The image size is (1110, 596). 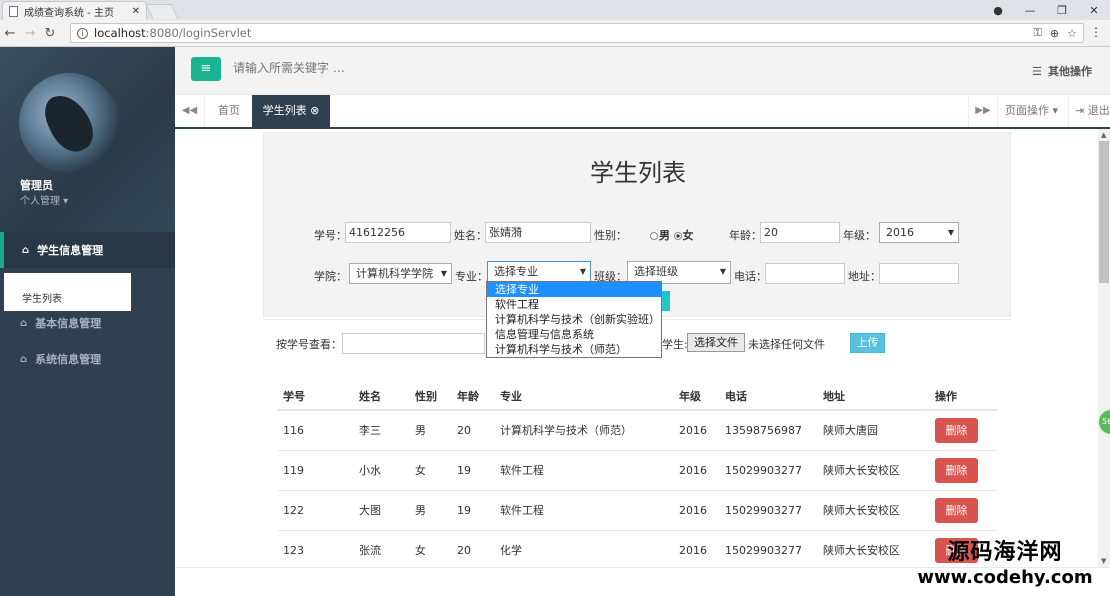 What do you see at coordinates (583, 470) in the screenshot?
I see `cell-major: 软件工程` at bounding box center [583, 470].